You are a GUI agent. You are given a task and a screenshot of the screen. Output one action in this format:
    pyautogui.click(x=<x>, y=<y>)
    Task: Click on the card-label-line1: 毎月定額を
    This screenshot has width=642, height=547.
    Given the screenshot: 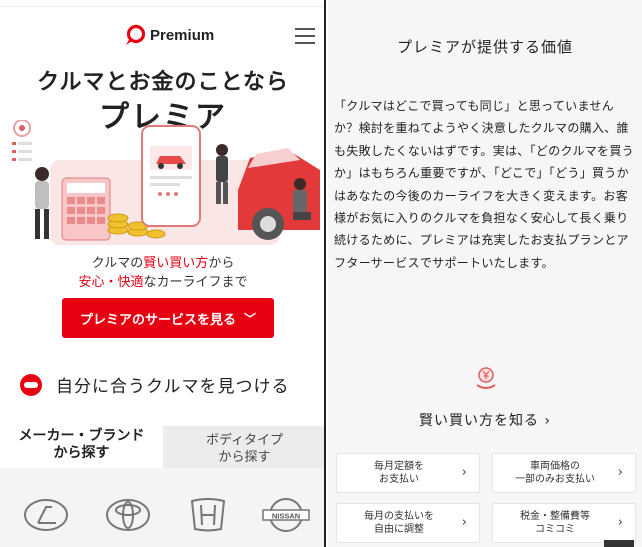 What is the action you would take?
    pyautogui.click(x=399, y=466)
    